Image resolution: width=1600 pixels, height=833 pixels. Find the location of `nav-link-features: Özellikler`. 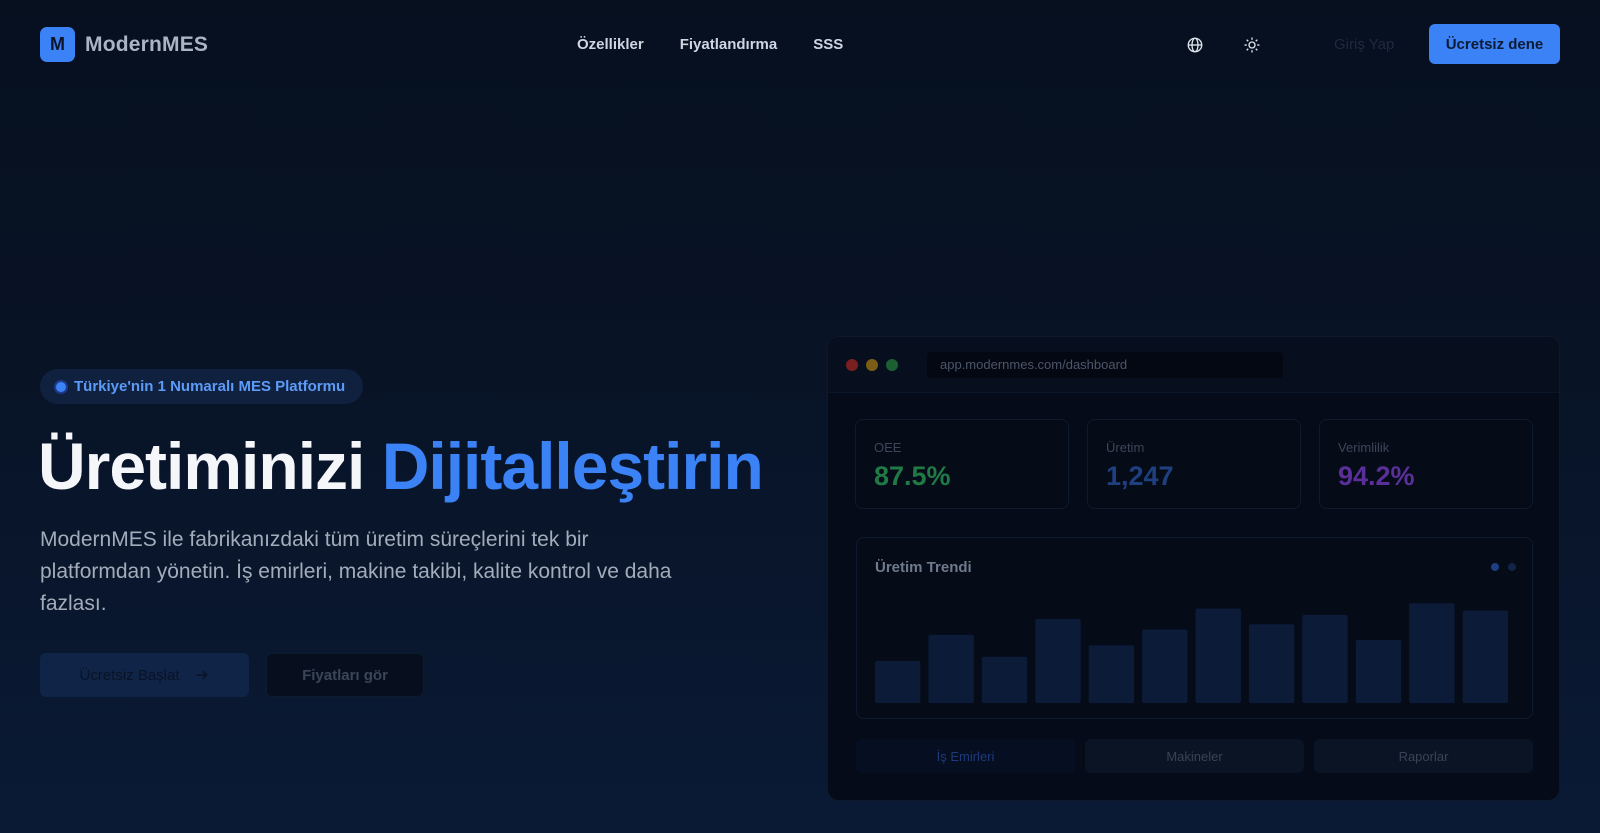

nav-link-features: Özellikler is located at coordinates (610, 44).